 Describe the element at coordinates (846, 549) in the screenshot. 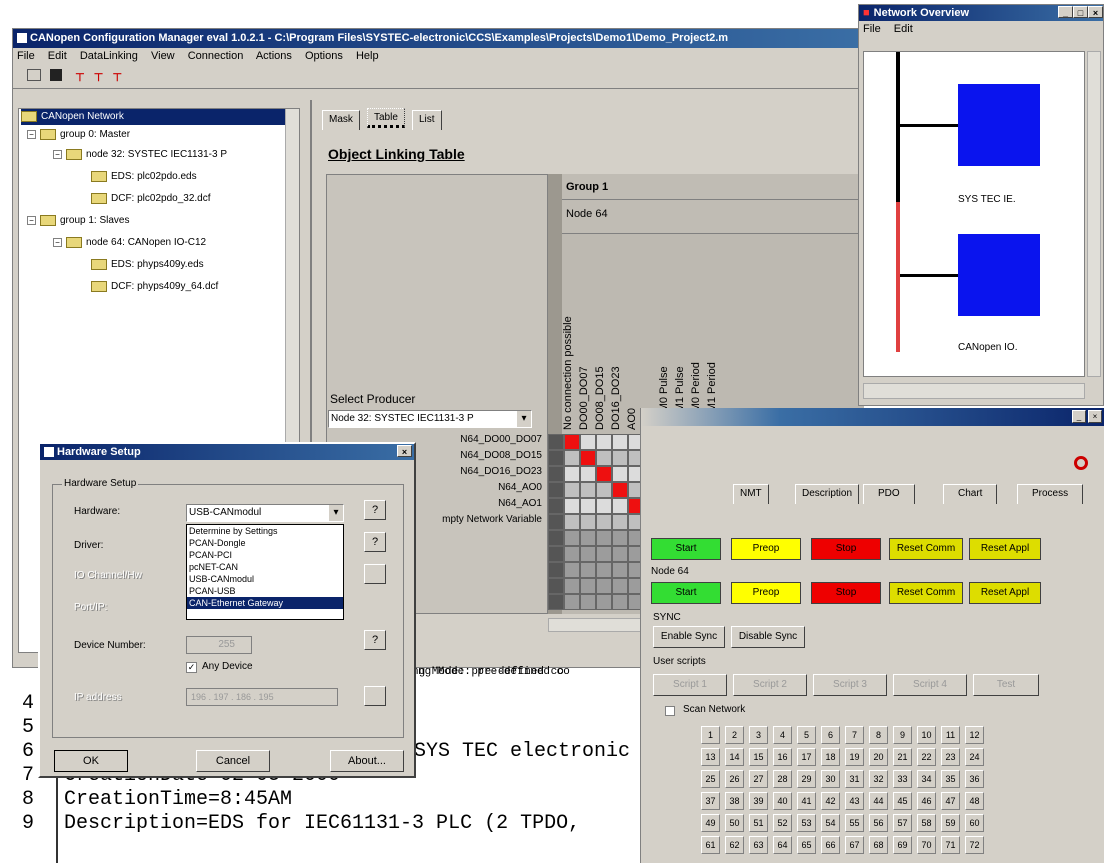

I see `stop-button-all: Stop` at that location.